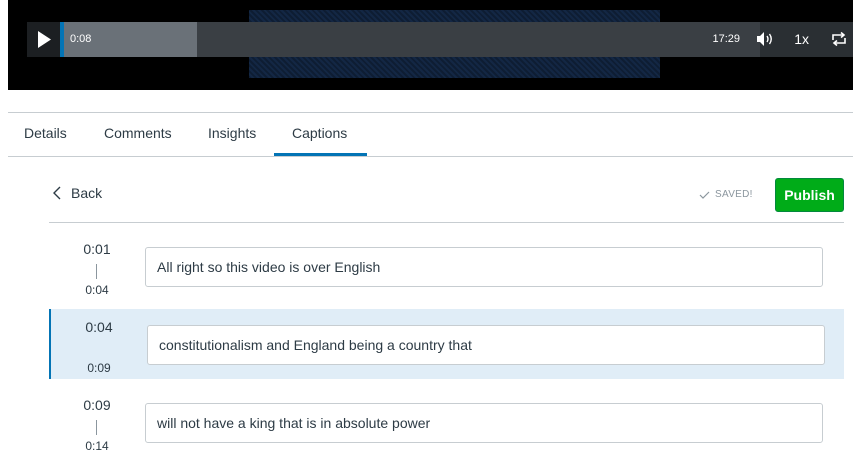 The width and height of the screenshot is (853, 454). What do you see at coordinates (45, 133) in the screenshot?
I see `tab-details: Details` at bounding box center [45, 133].